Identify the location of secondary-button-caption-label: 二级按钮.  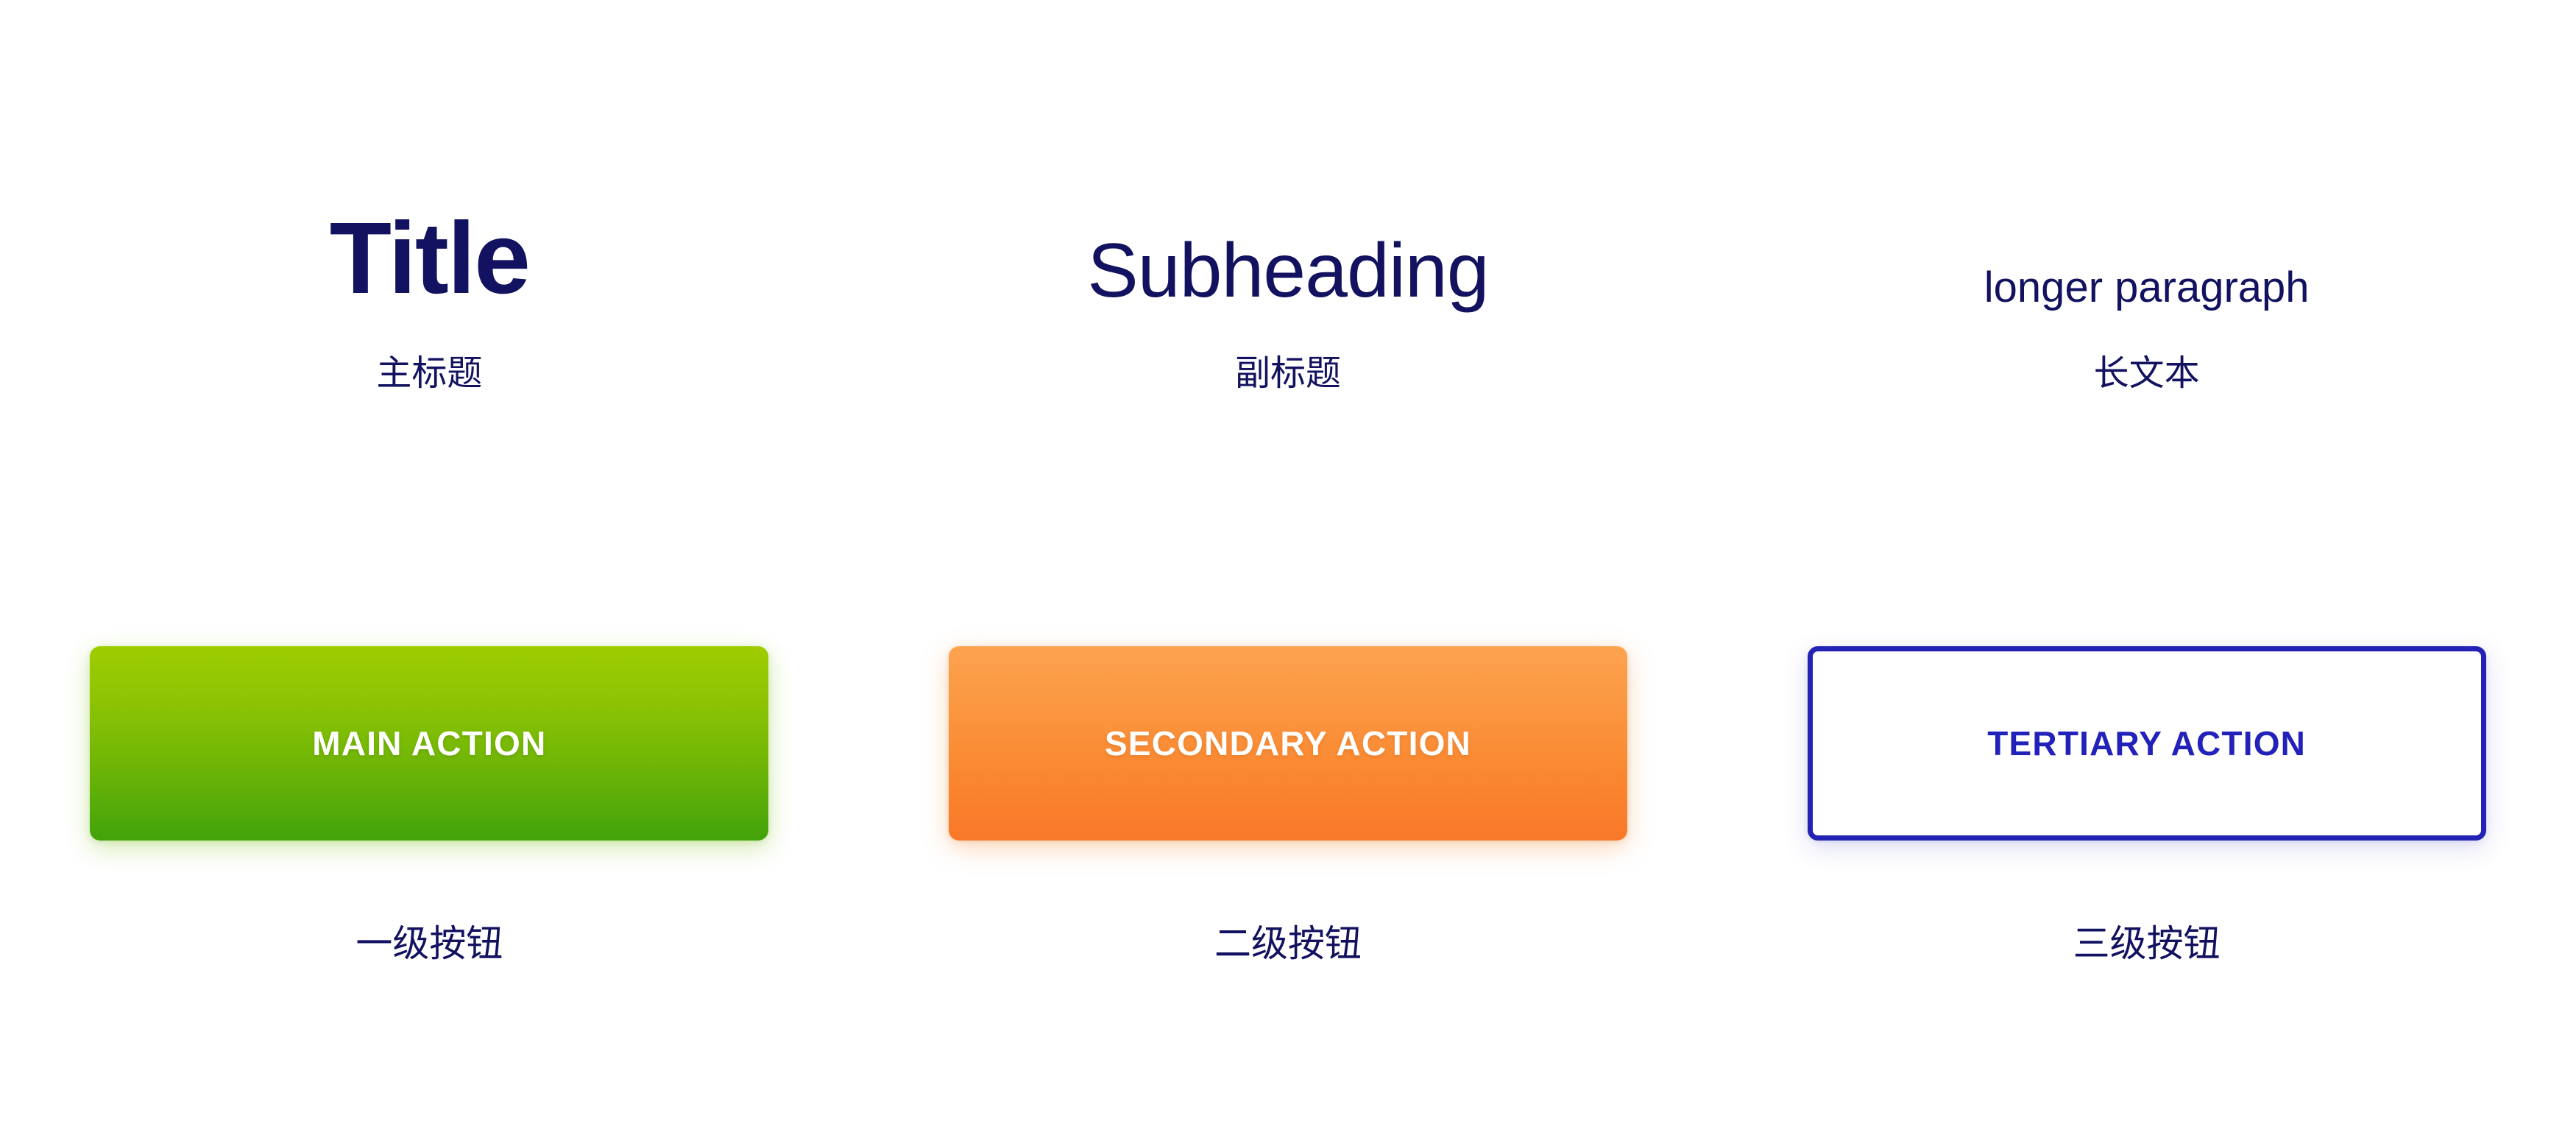
(1288, 943).